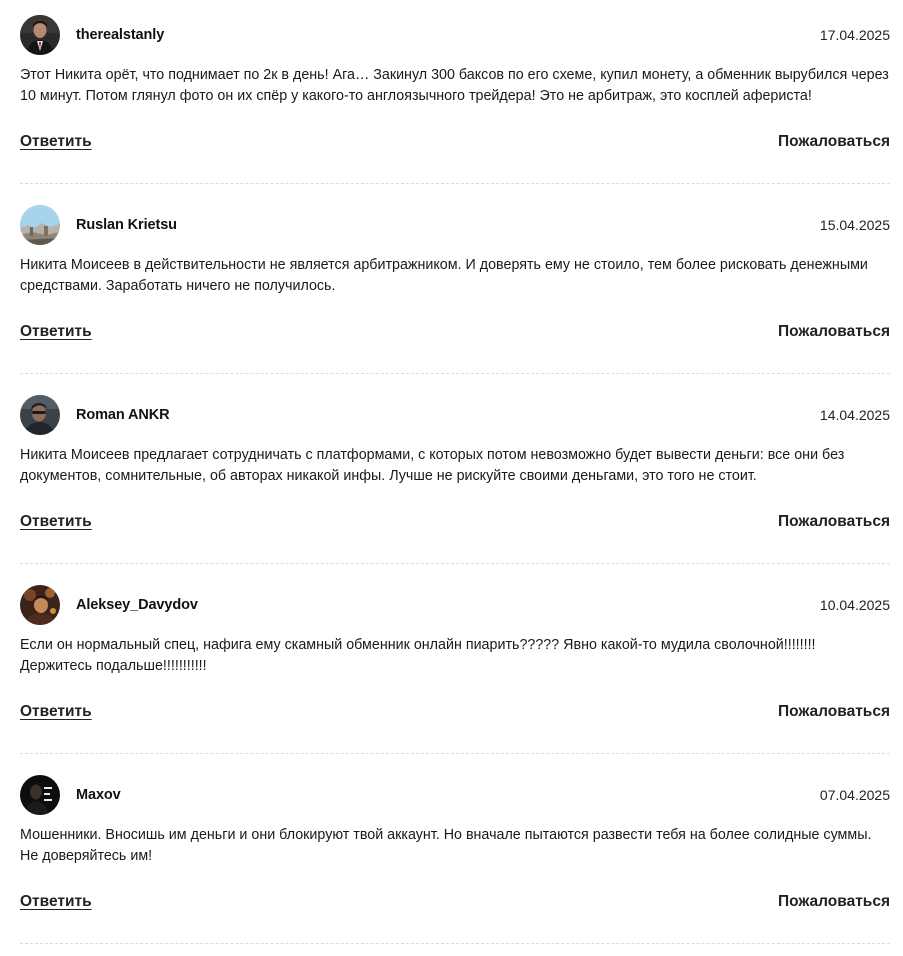 The image size is (903, 956). I want to click on username: Maxov, so click(98, 795).